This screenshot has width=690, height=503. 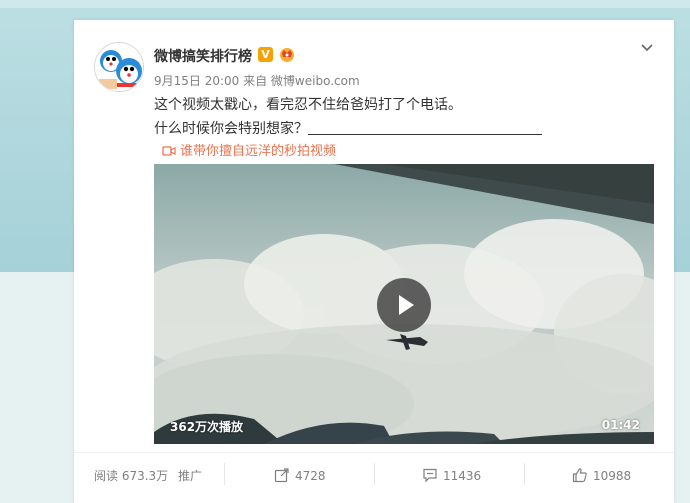 I want to click on post-text-line1: 这个视频太戳心，看完忍不住给爸妈打了个电话。, so click(x=308, y=105).